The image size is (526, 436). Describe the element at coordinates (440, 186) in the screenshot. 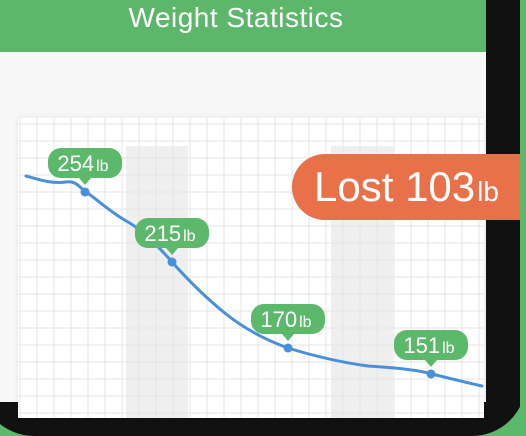

I see `lost-value: 103` at that location.